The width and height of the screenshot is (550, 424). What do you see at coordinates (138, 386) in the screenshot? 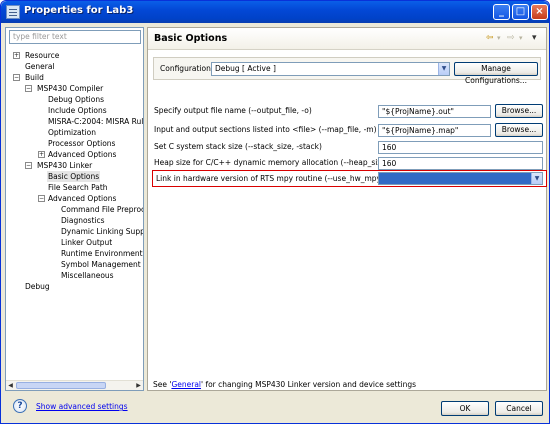
I see `scroll-right-icon: ▶` at bounding box center [138, 386].